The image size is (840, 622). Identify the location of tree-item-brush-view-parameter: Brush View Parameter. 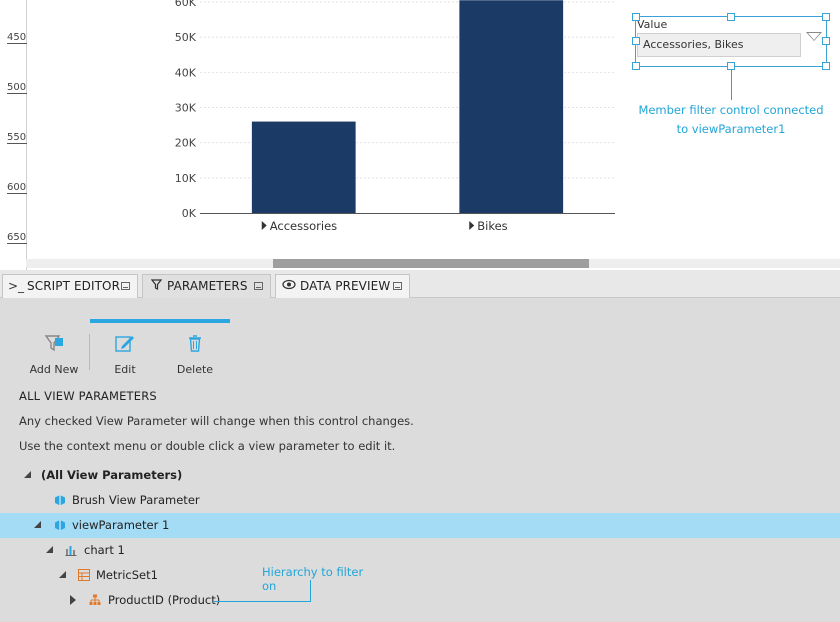
(420, 500).